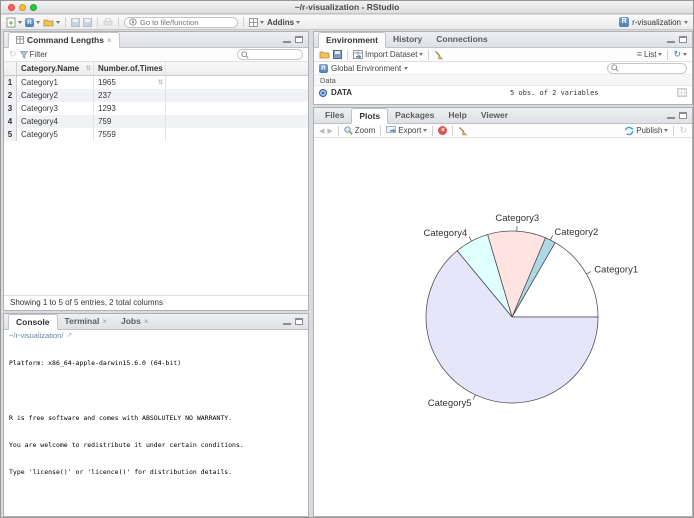 This screenshot has width=694, height=518. What do you see at coordinates (33, 7) in the screenshot?
I see `zoom-window-button` at bounding box center [33, 7].